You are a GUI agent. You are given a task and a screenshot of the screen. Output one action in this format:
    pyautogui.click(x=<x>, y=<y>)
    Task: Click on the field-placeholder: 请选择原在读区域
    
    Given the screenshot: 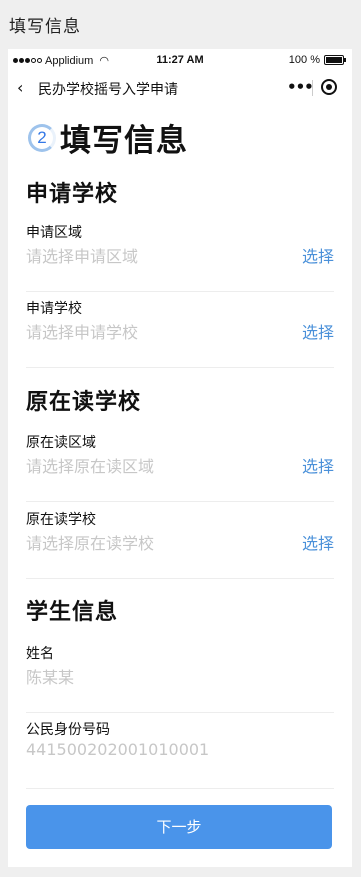 What is the action you would take?
    pyautogui.click(x=90, y=466)
    